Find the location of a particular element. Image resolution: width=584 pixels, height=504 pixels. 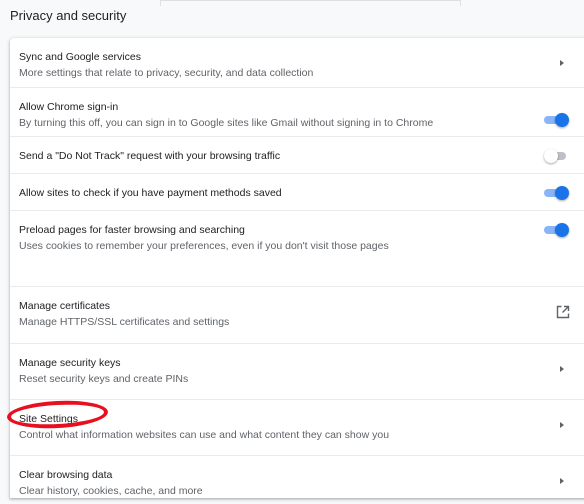

top-divider-right is located at coordinates (460, 3).